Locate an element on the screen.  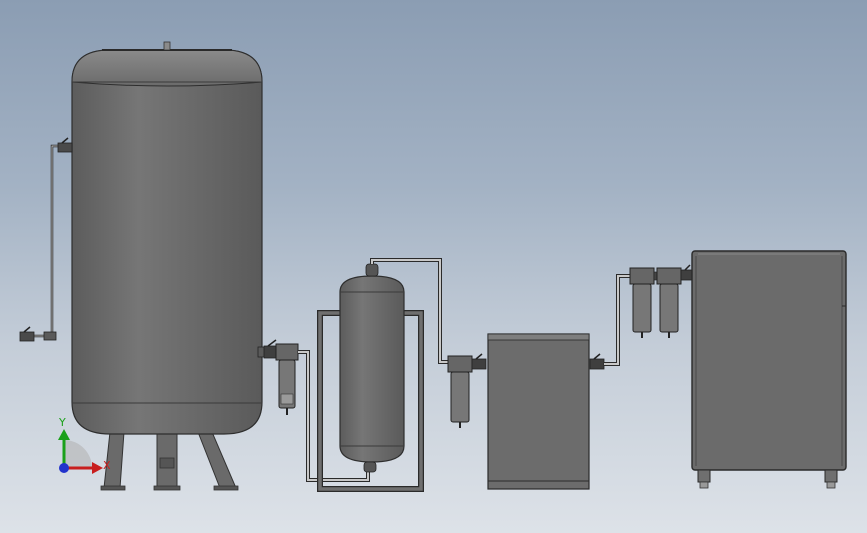
buffer-top-fitting is located at coordinates (372, 270).